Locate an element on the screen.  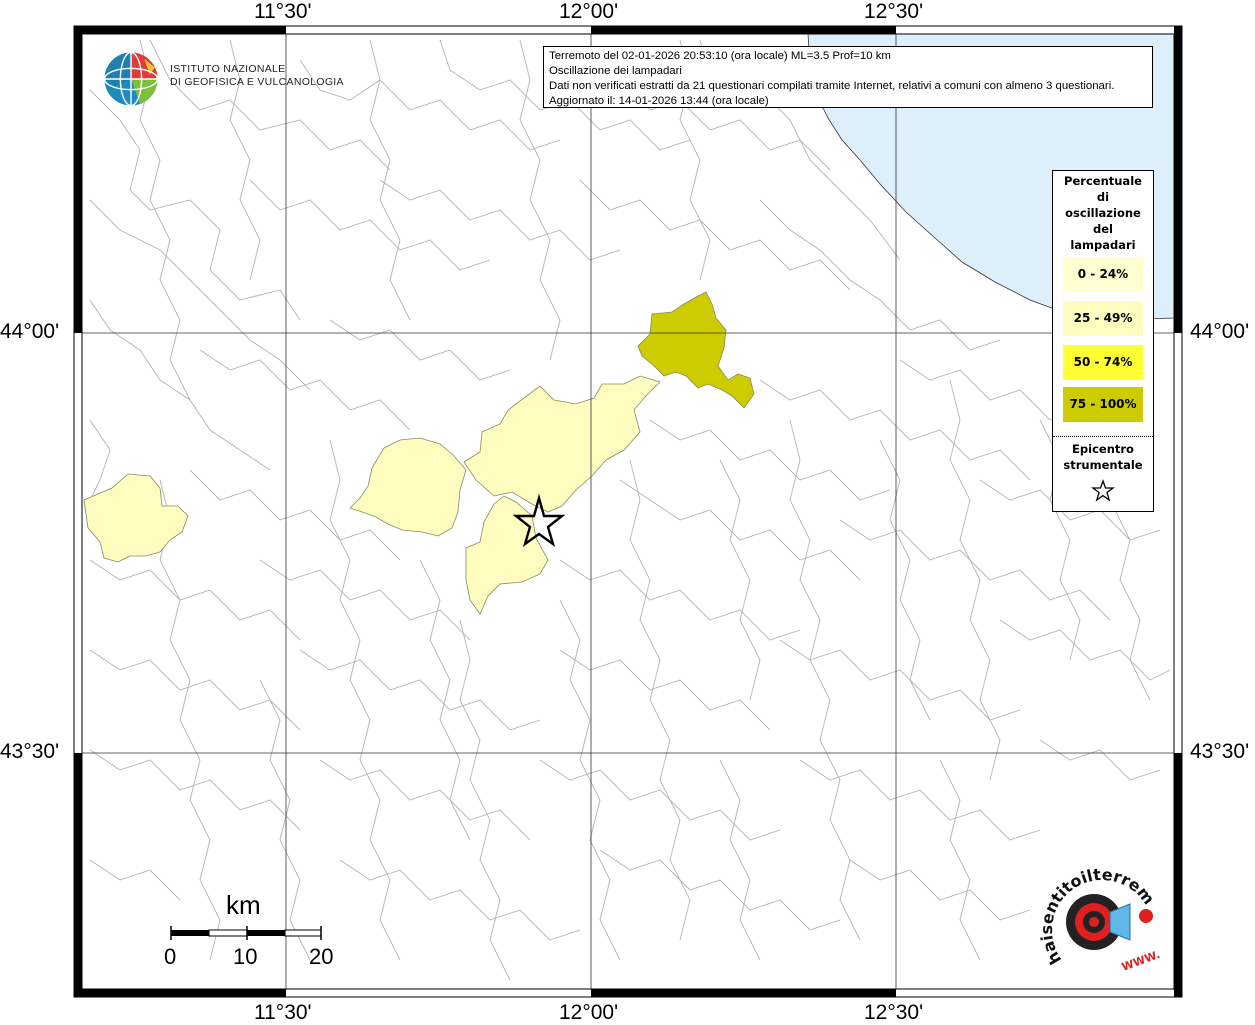
scale-bar-unit: km is located at coordinates (243, 905).